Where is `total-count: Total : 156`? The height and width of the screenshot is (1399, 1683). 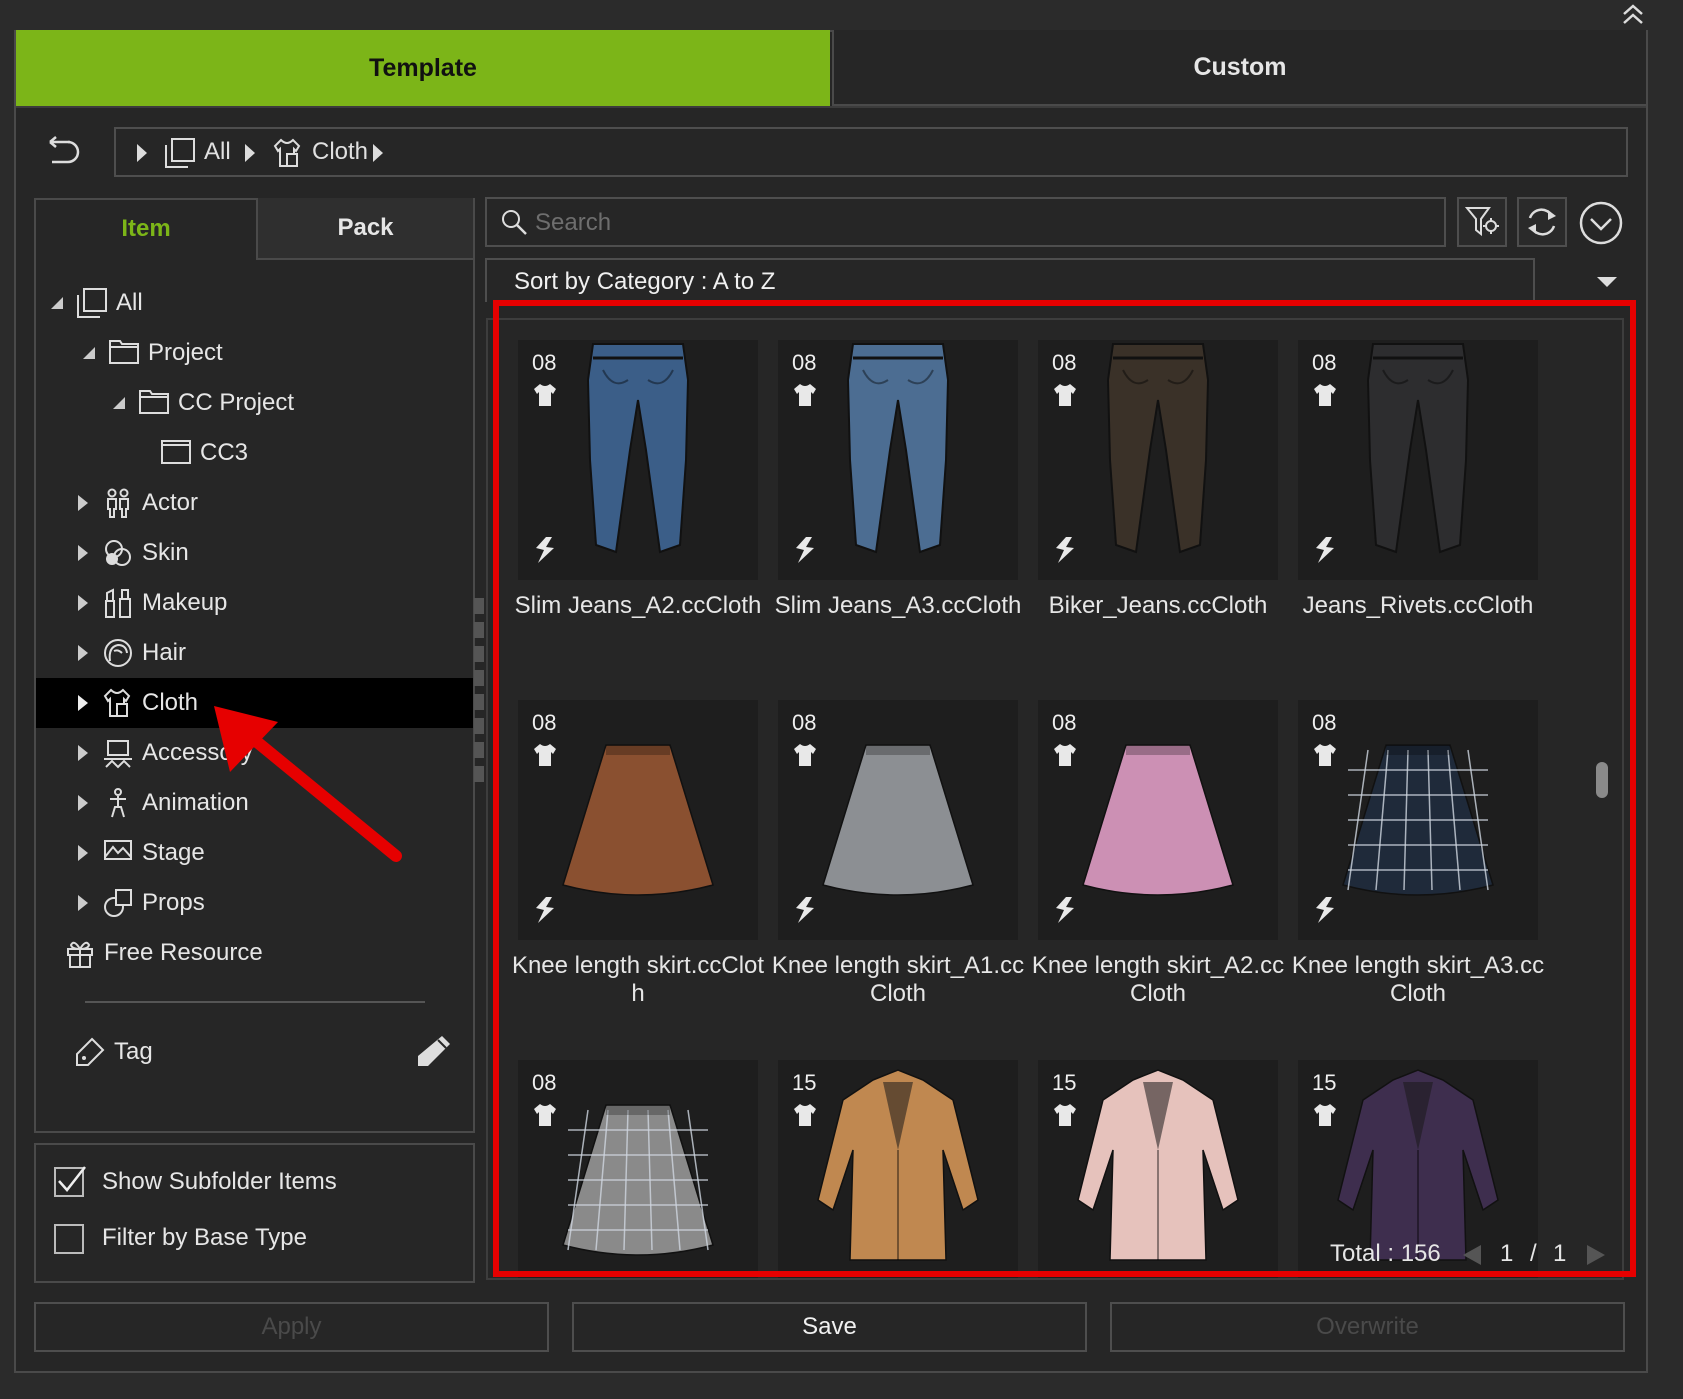
total-count: Total : 156 is located at coordinates (1385, 1253).